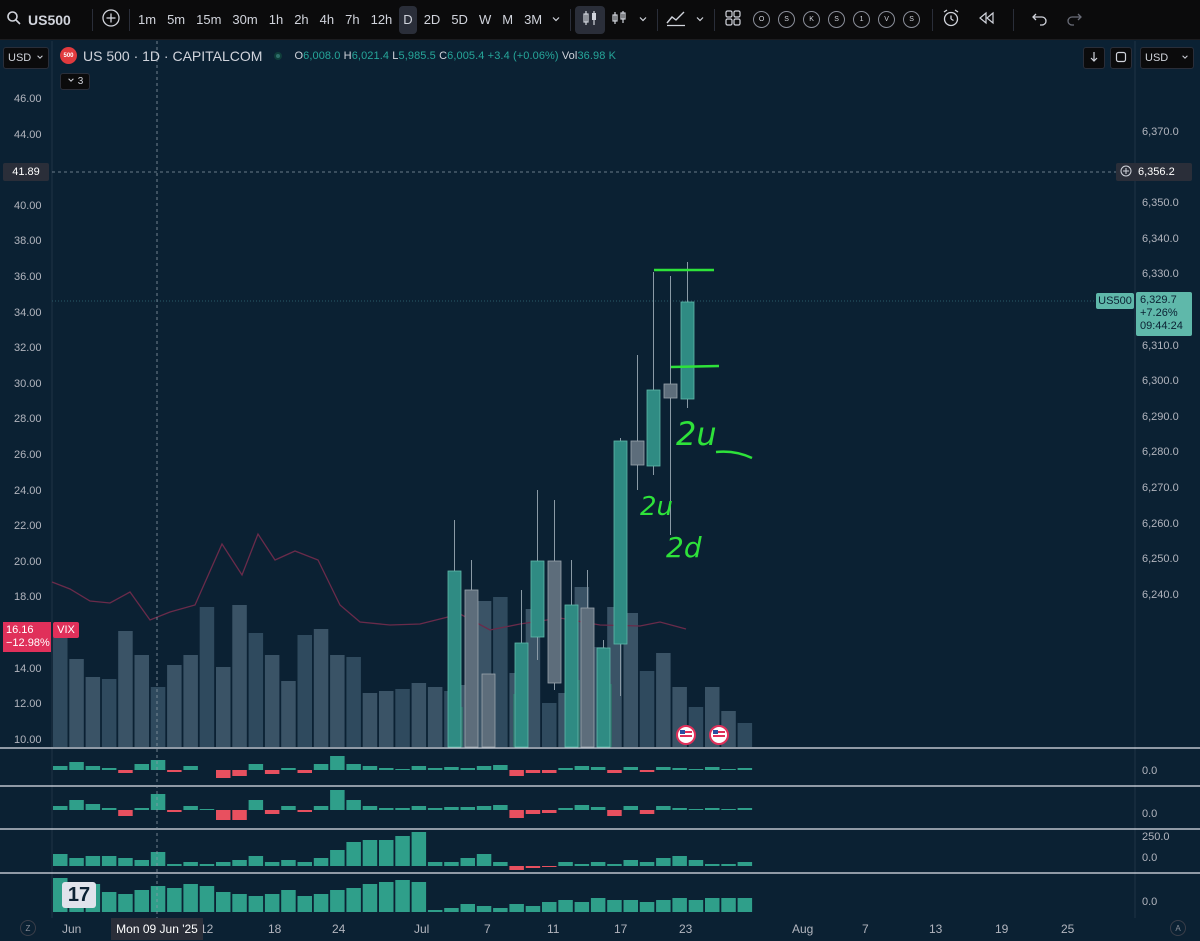 The image size is (1200, 941). What do you see at coordinates (79, 895) in the screenshot?
I see `tradingview-logo: 17` at bounding box center [79, 895].